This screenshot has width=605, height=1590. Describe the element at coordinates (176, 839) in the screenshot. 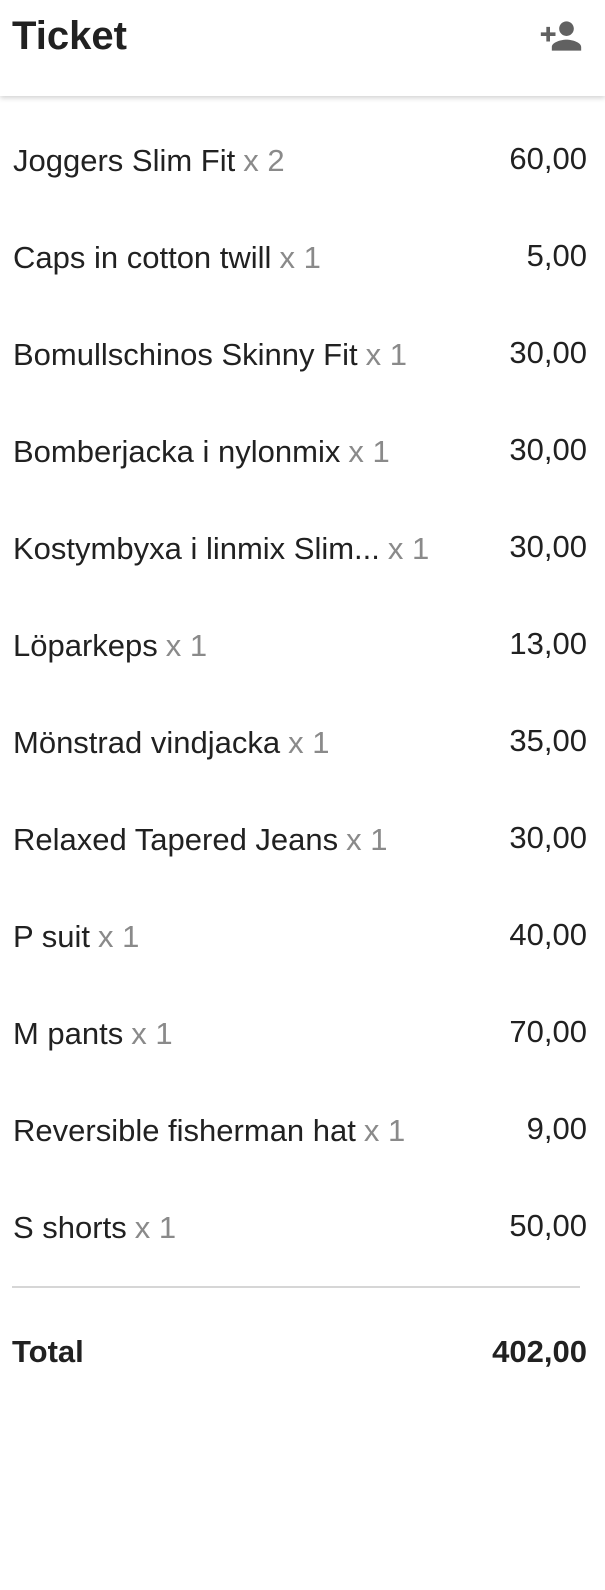

I see `item-name: Relaxed Tapered Jeans` at that location.